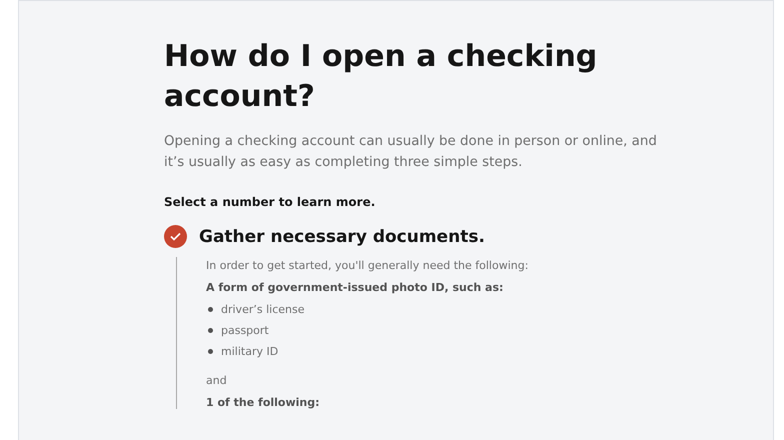 Image resolution: width=784 pixels, height=440 pixels. Describe the element at coordinates (245, 330) in the screenshot. I see `list-item: passport` at that location.